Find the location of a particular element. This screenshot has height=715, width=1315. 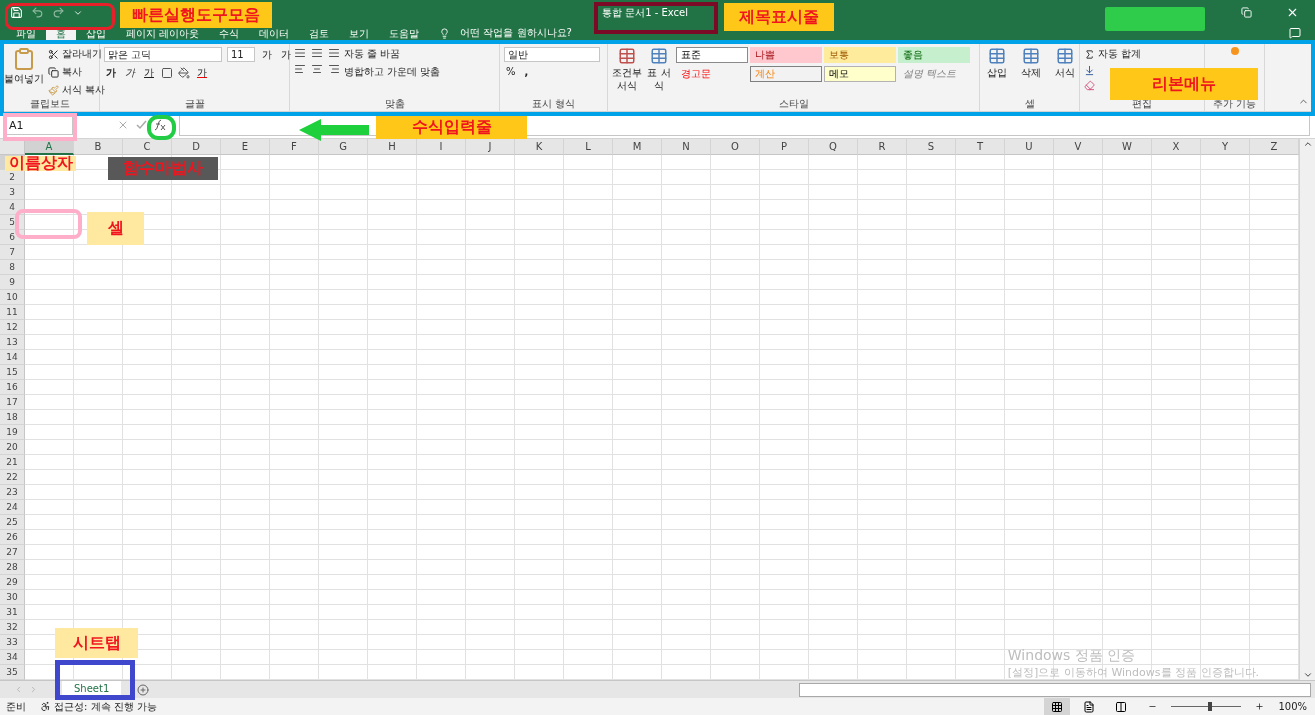

row-header: 14 is located at coordinates (12, 357).